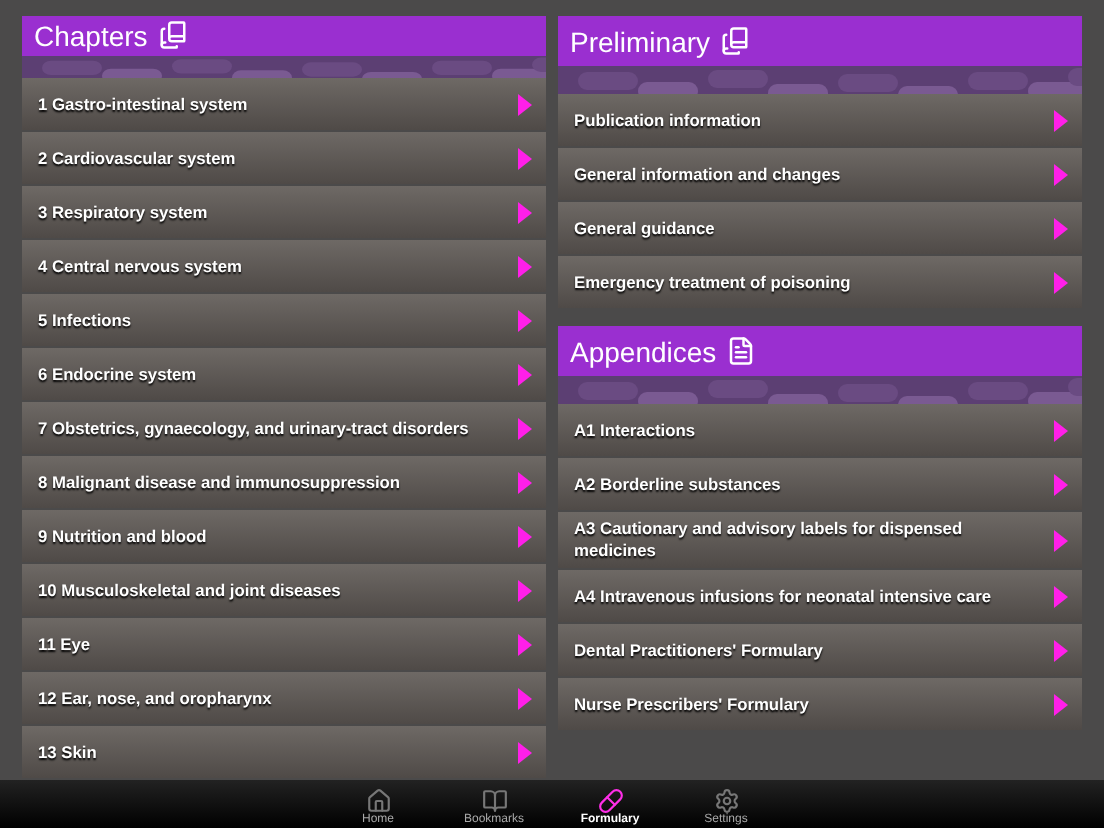 The image size is (1104, 828). I want to click on book-icon, so click(494, 801).